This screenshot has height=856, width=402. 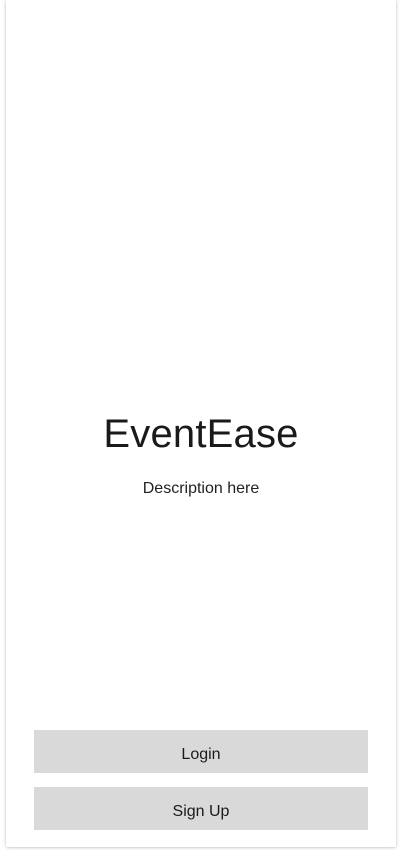 What do you see at coordinates (201, 434) in the screenshot?
I see `app-title: EventEase` at bounding box center [201, 434].